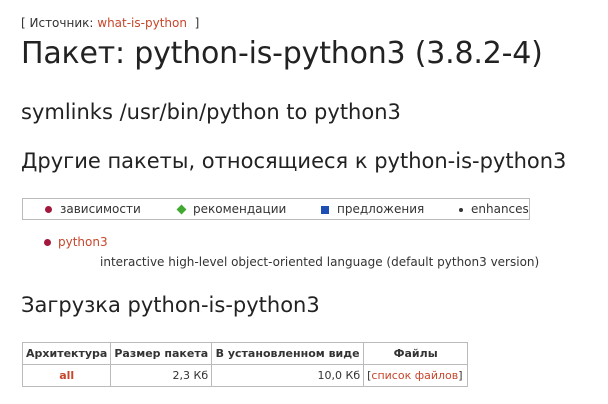 This screenshot has height=404, width=608. Describe the element at coordinates (83, 242) in the screenshot. I see `dependency-link-python3: python3` at that location.